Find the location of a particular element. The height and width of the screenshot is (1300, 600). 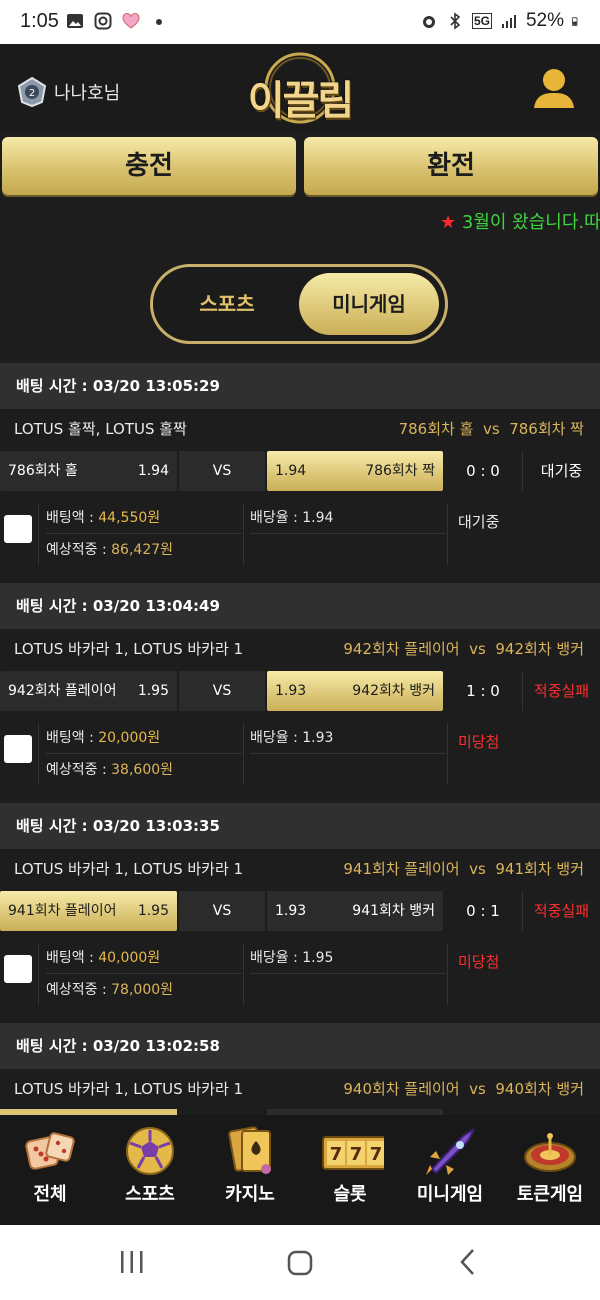

notice-text: 3월이 왔습니다.따 is located at coordinates (530, 222).